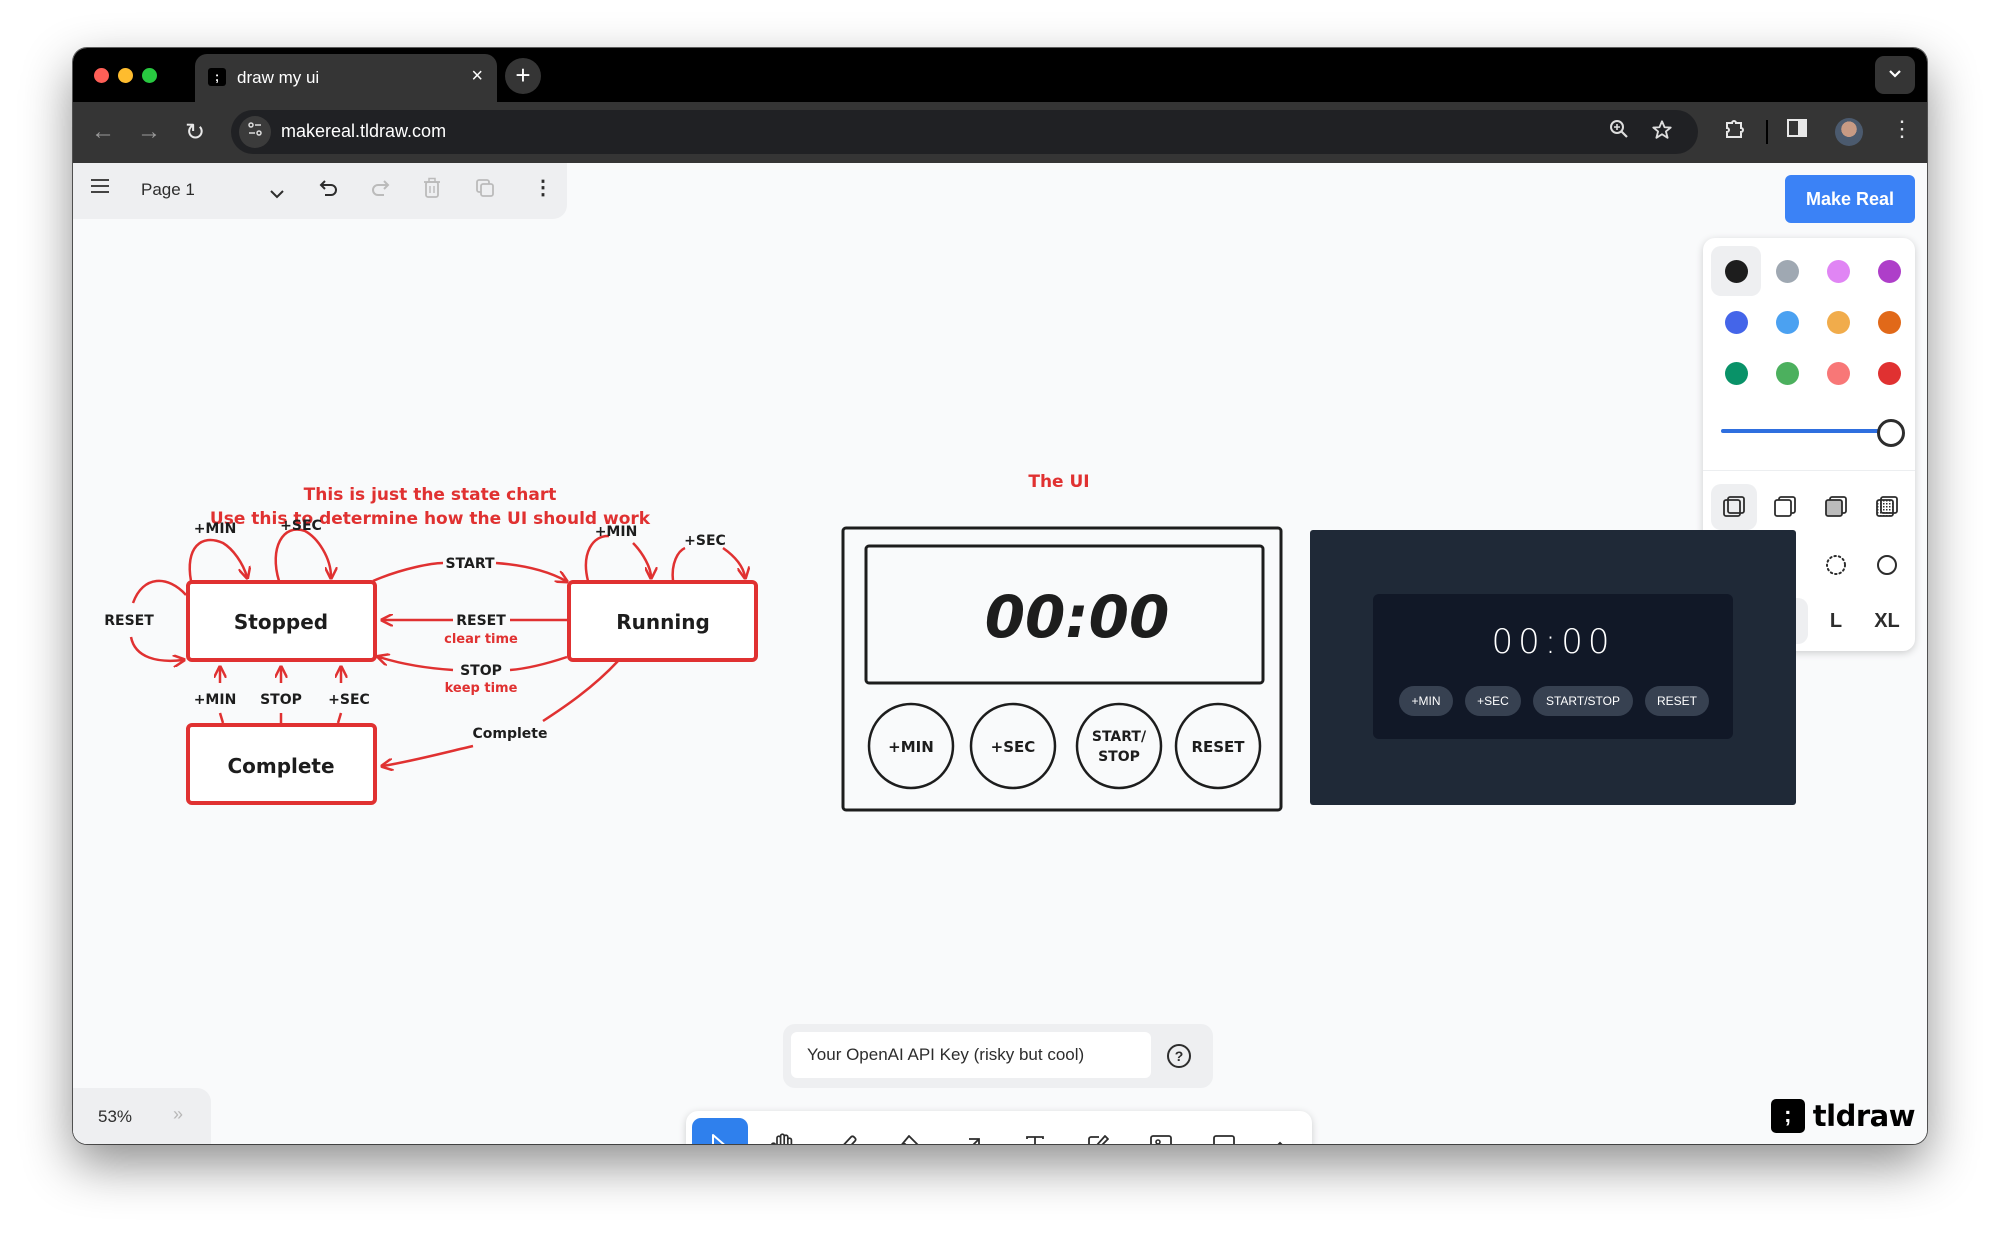 The height and width of the screenshot is (1241, 1999). Describe the element at coordinates (1013, 747) in the screenshot. I see `wireframe-sec-label: +SEC` at that location.